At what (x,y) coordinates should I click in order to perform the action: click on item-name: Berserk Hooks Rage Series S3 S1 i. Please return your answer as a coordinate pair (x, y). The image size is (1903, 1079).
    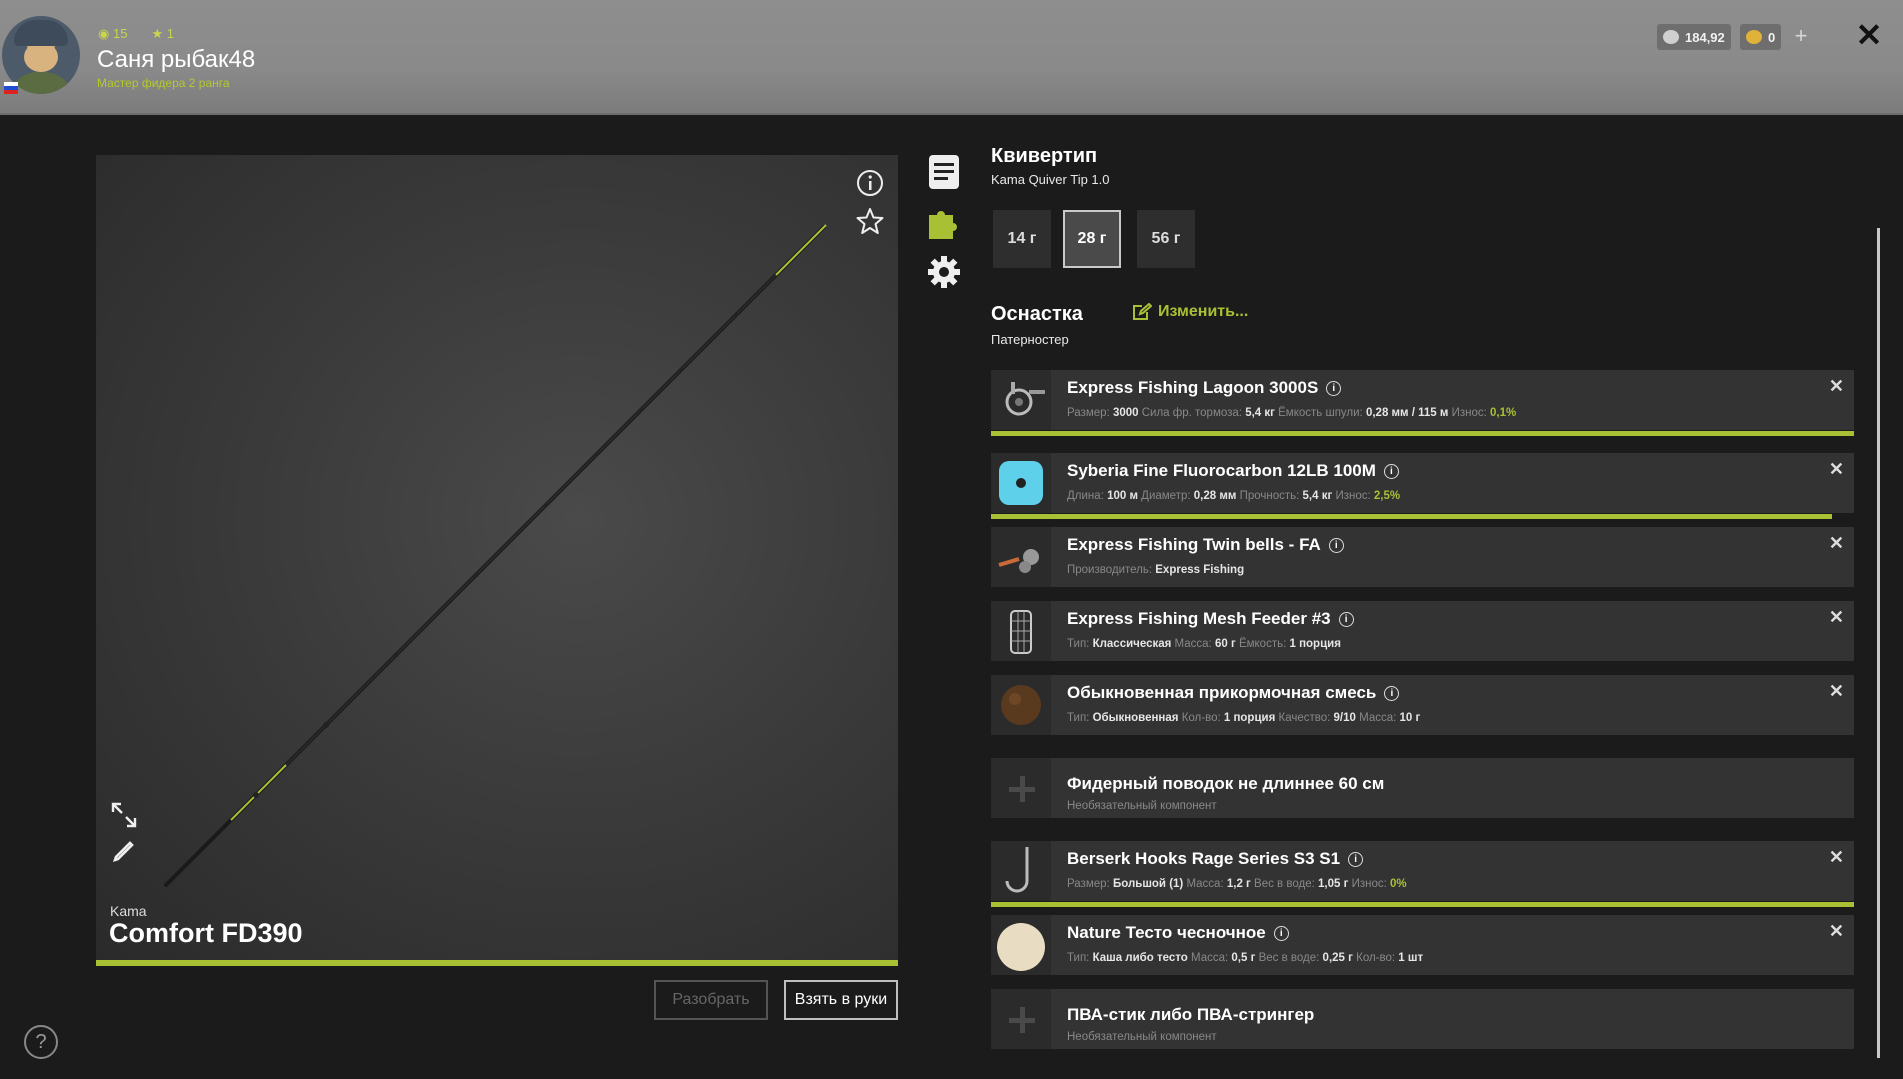
    Looking at the image, I should click on (1215, 859).